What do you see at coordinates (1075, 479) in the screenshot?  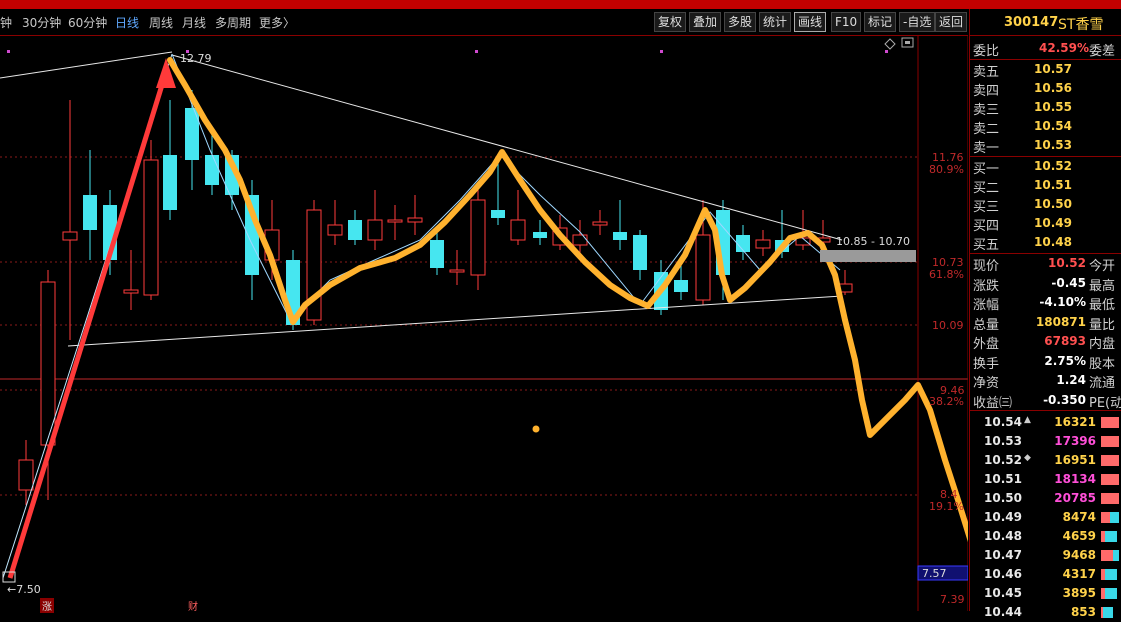 I see `queue-volume: 18134` at bounding box center [1075, 479].